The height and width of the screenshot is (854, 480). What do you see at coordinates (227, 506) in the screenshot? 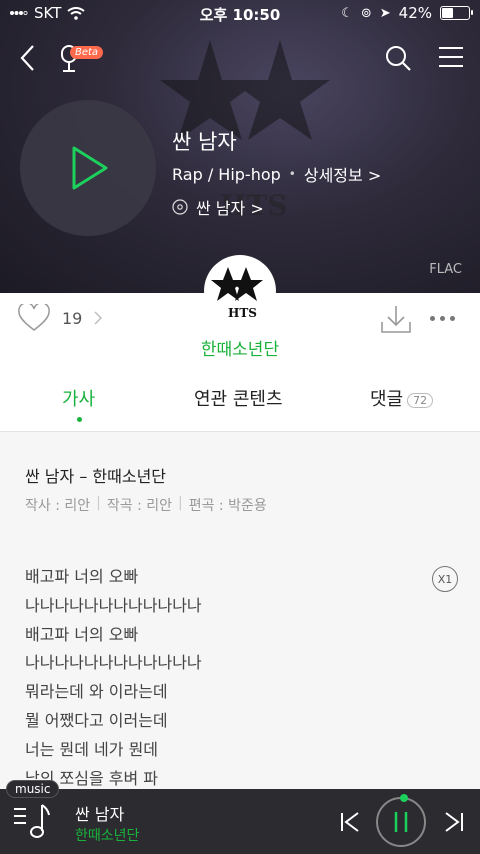
I see `arranger-credit: 편곡 : 박준용` at bounding box center [227, 506].